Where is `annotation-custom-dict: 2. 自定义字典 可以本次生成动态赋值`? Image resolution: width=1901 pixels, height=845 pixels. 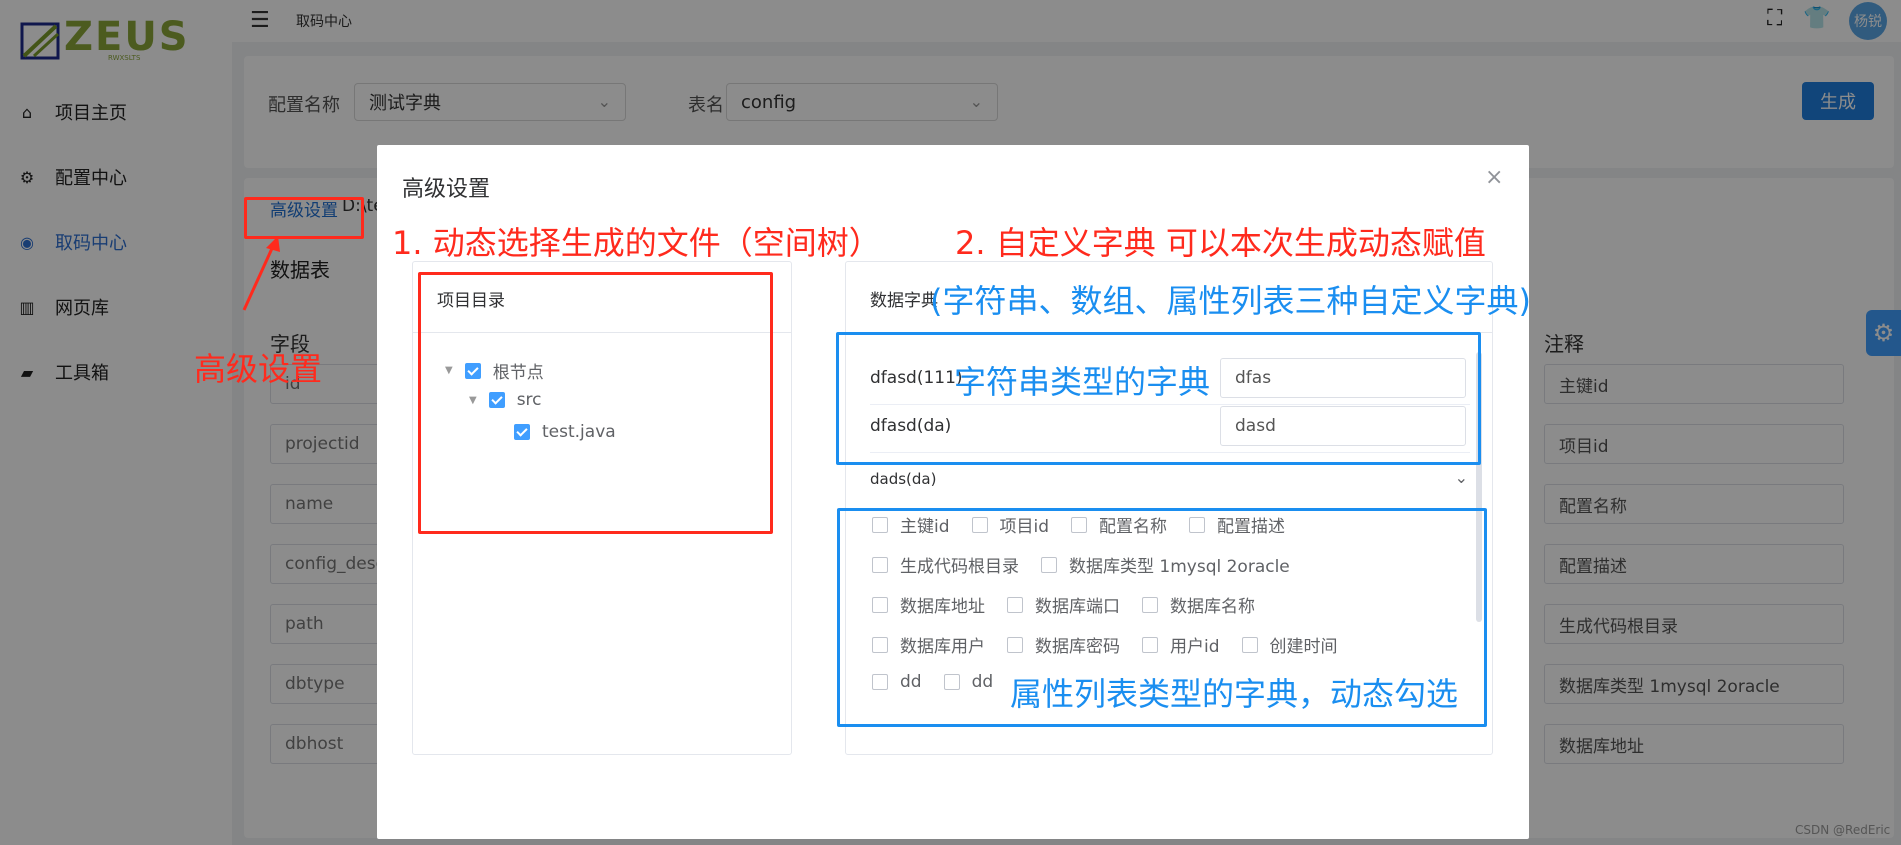
annotation-custom-dict: 2. 自定义字典 可以本次生成动态赋值 is located at coordinates (1220, 243).